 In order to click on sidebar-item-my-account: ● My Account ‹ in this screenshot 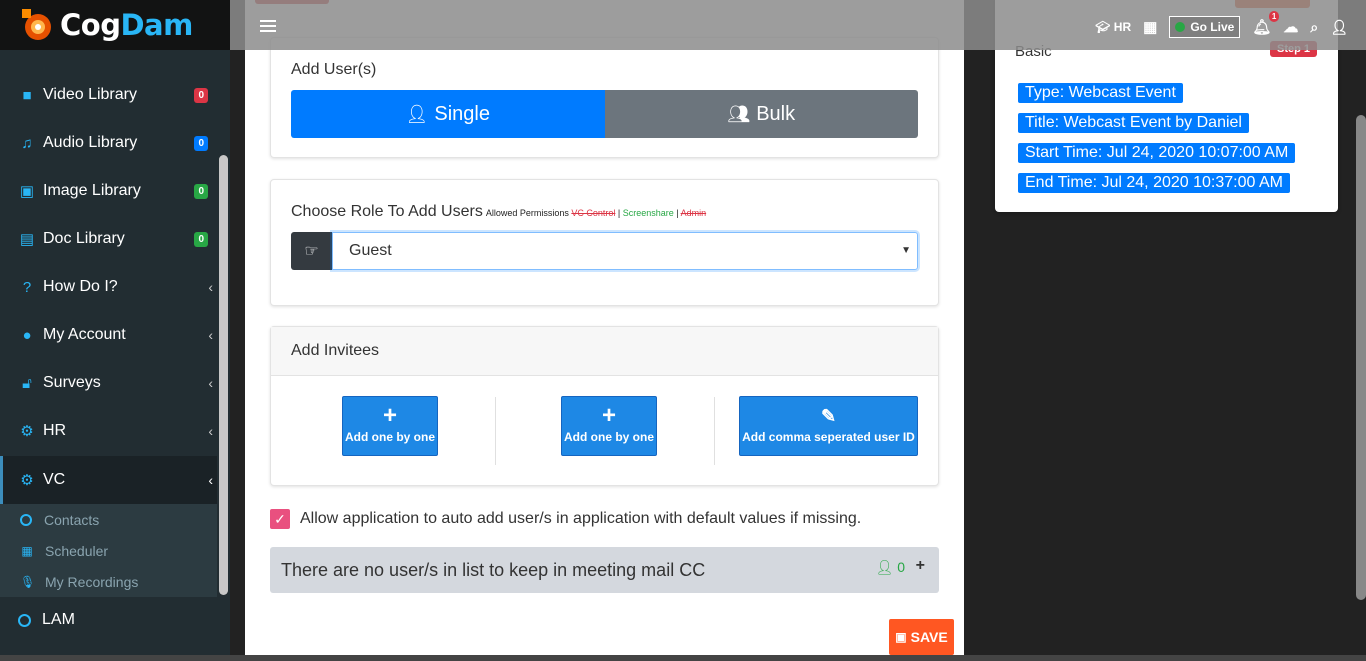, I will do `click(108, 335)`.